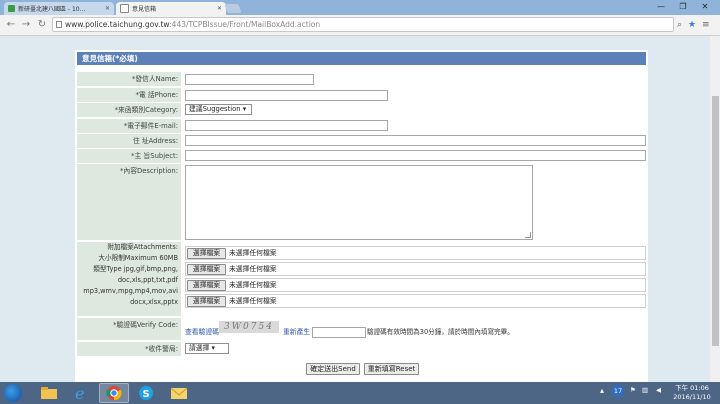 The image size is (720, 404). I want to click on attachments-types-line: 類型Type jpg,gif,bmp,png,, so click(135, 269).